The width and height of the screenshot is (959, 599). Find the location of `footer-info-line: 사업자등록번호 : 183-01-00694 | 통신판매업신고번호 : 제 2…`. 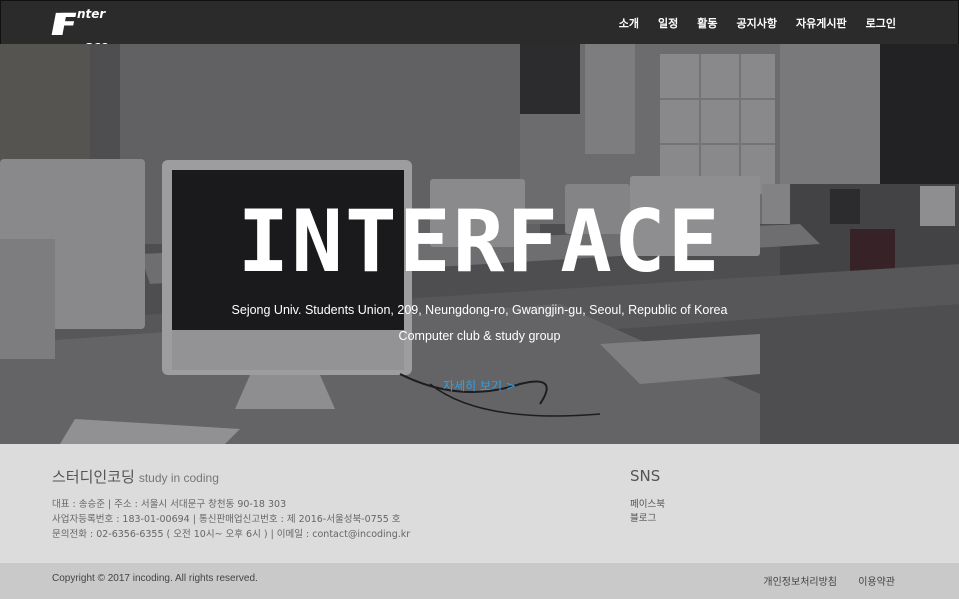

footer-info-line: 사업자등록번호 : 183-01-00694 | 통신판매업신고번호 : 제 2… is located at coordinates (226, 519).